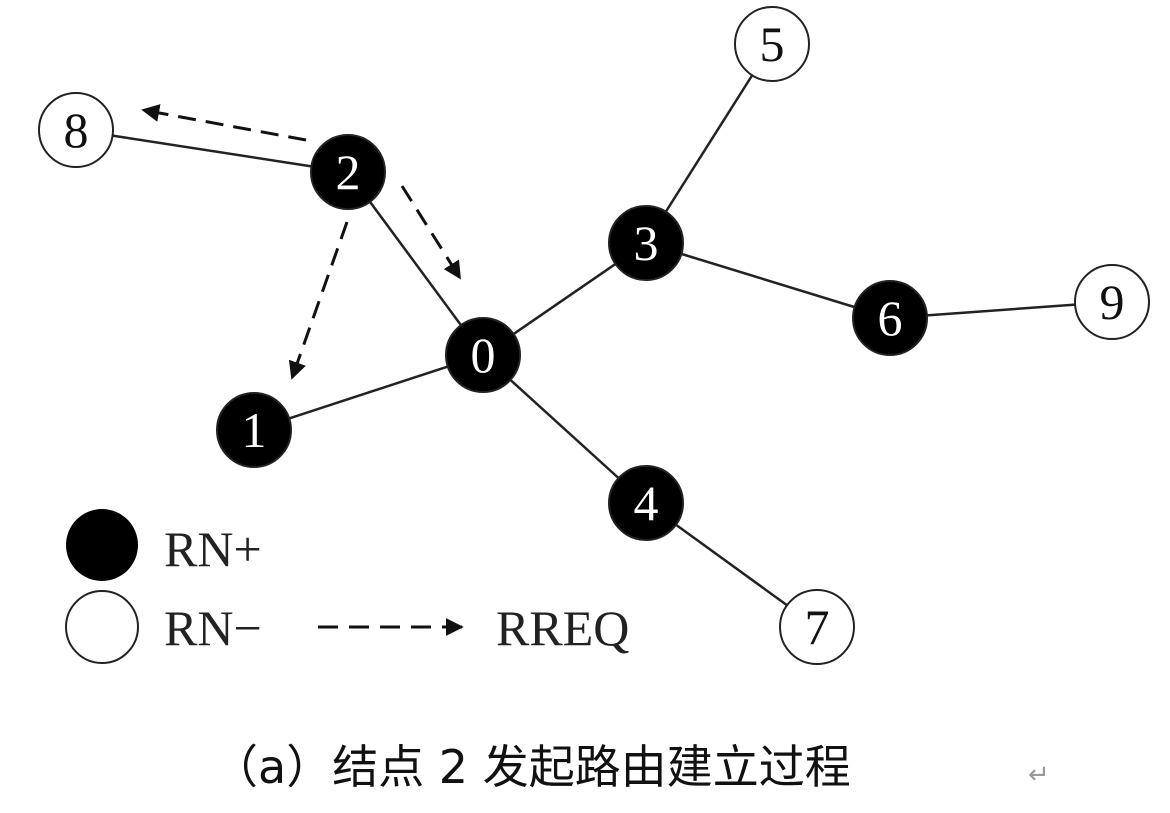 The height and width of the screenshot is (813, 1170). I want to click on node-4: 4, so click(646, 503).